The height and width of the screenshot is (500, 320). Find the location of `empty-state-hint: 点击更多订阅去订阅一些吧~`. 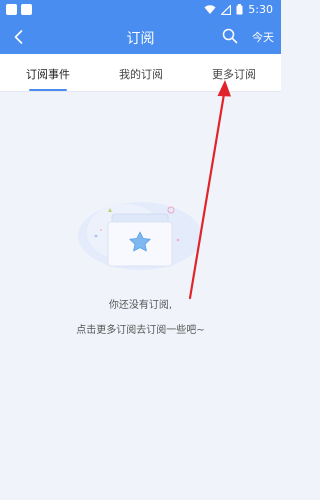

empty-state-hint: 点击更多订阅去订阅一些吧~ is located at coordinates (140, 330).